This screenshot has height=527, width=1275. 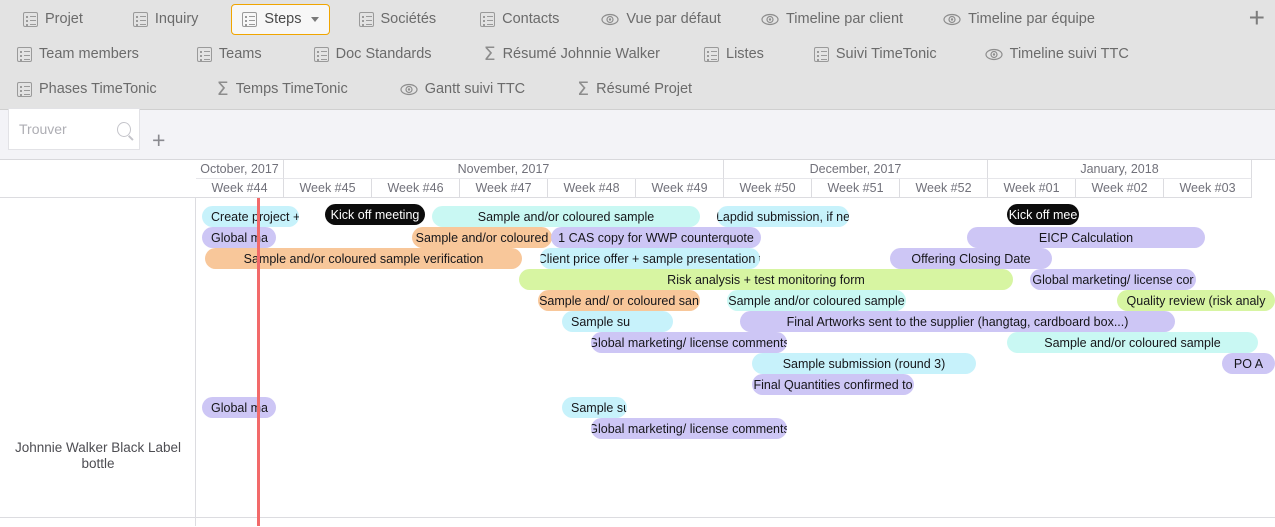 What do you see at coordinates (592, 188) in the screenshot?
I see `week-header-cell: Week #48` at bounding box center [592, 188].